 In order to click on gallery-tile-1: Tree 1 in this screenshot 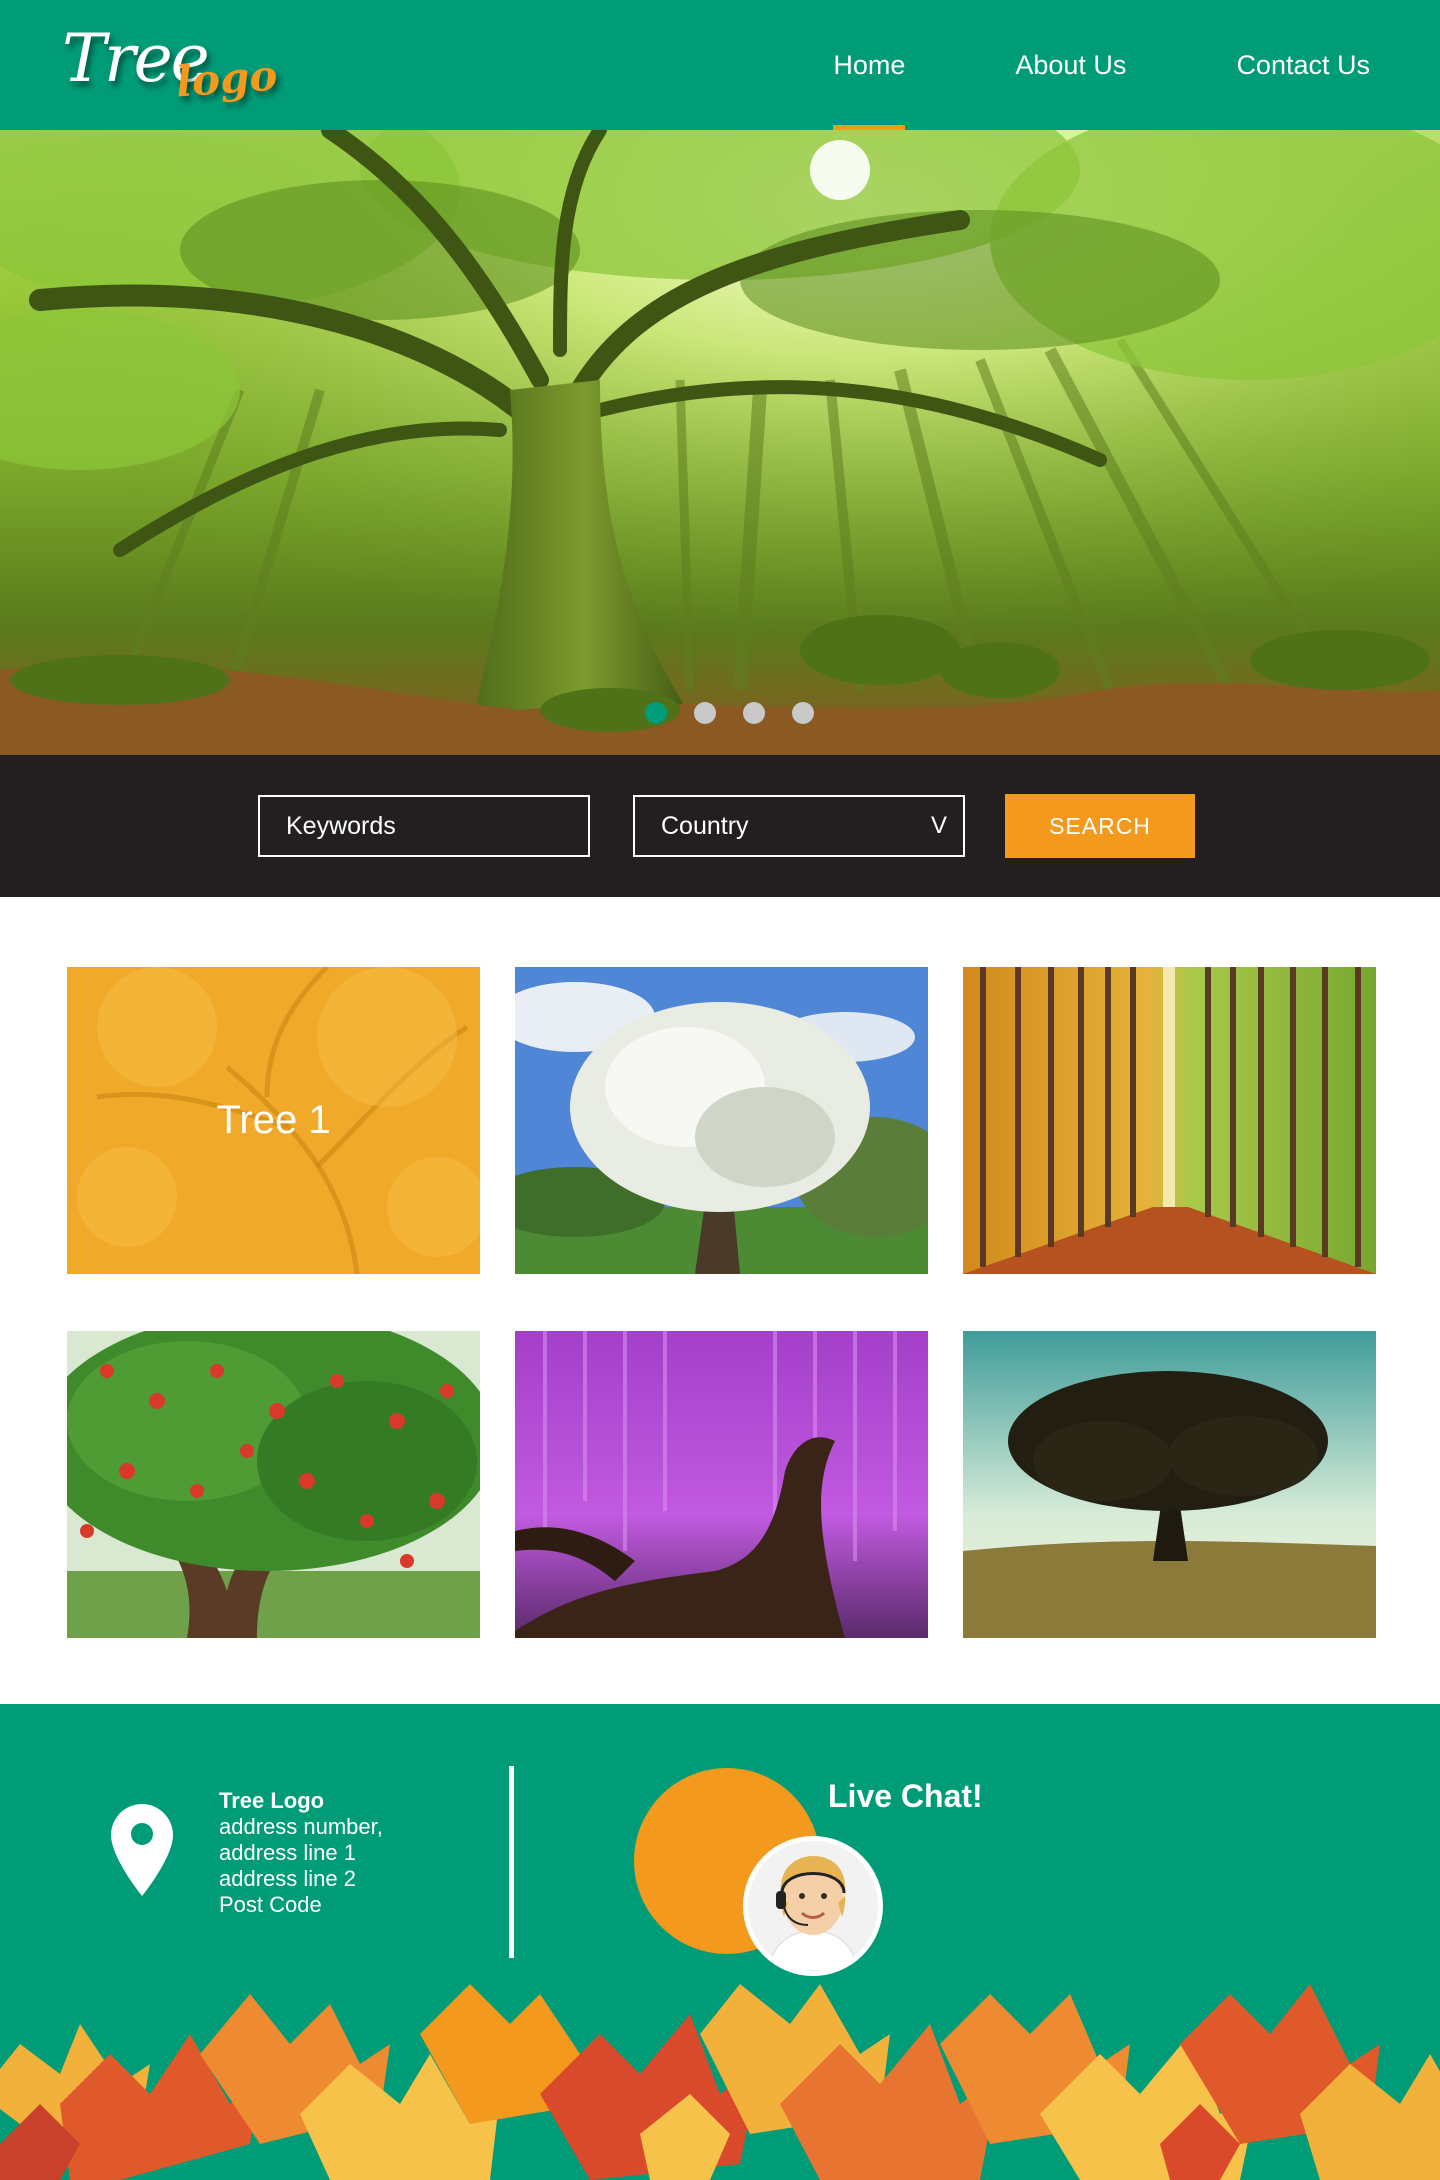, I will do `click(273, 1120)`.